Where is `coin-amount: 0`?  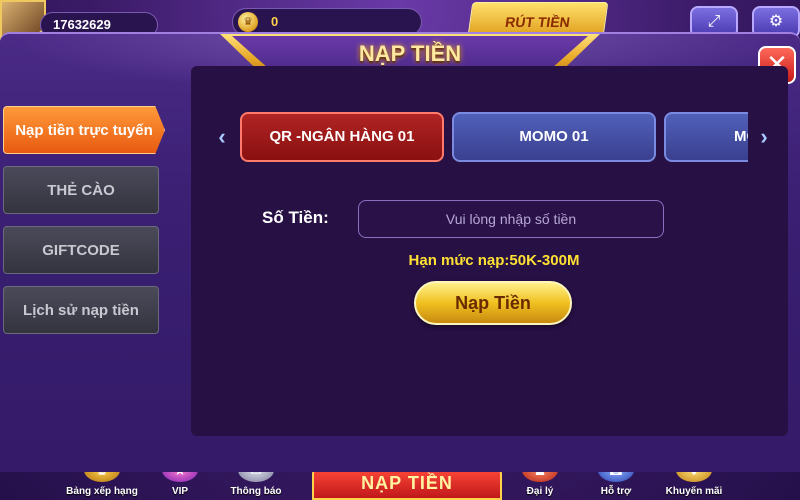 coin-amount: 0 is located at coordinates (275, 21).